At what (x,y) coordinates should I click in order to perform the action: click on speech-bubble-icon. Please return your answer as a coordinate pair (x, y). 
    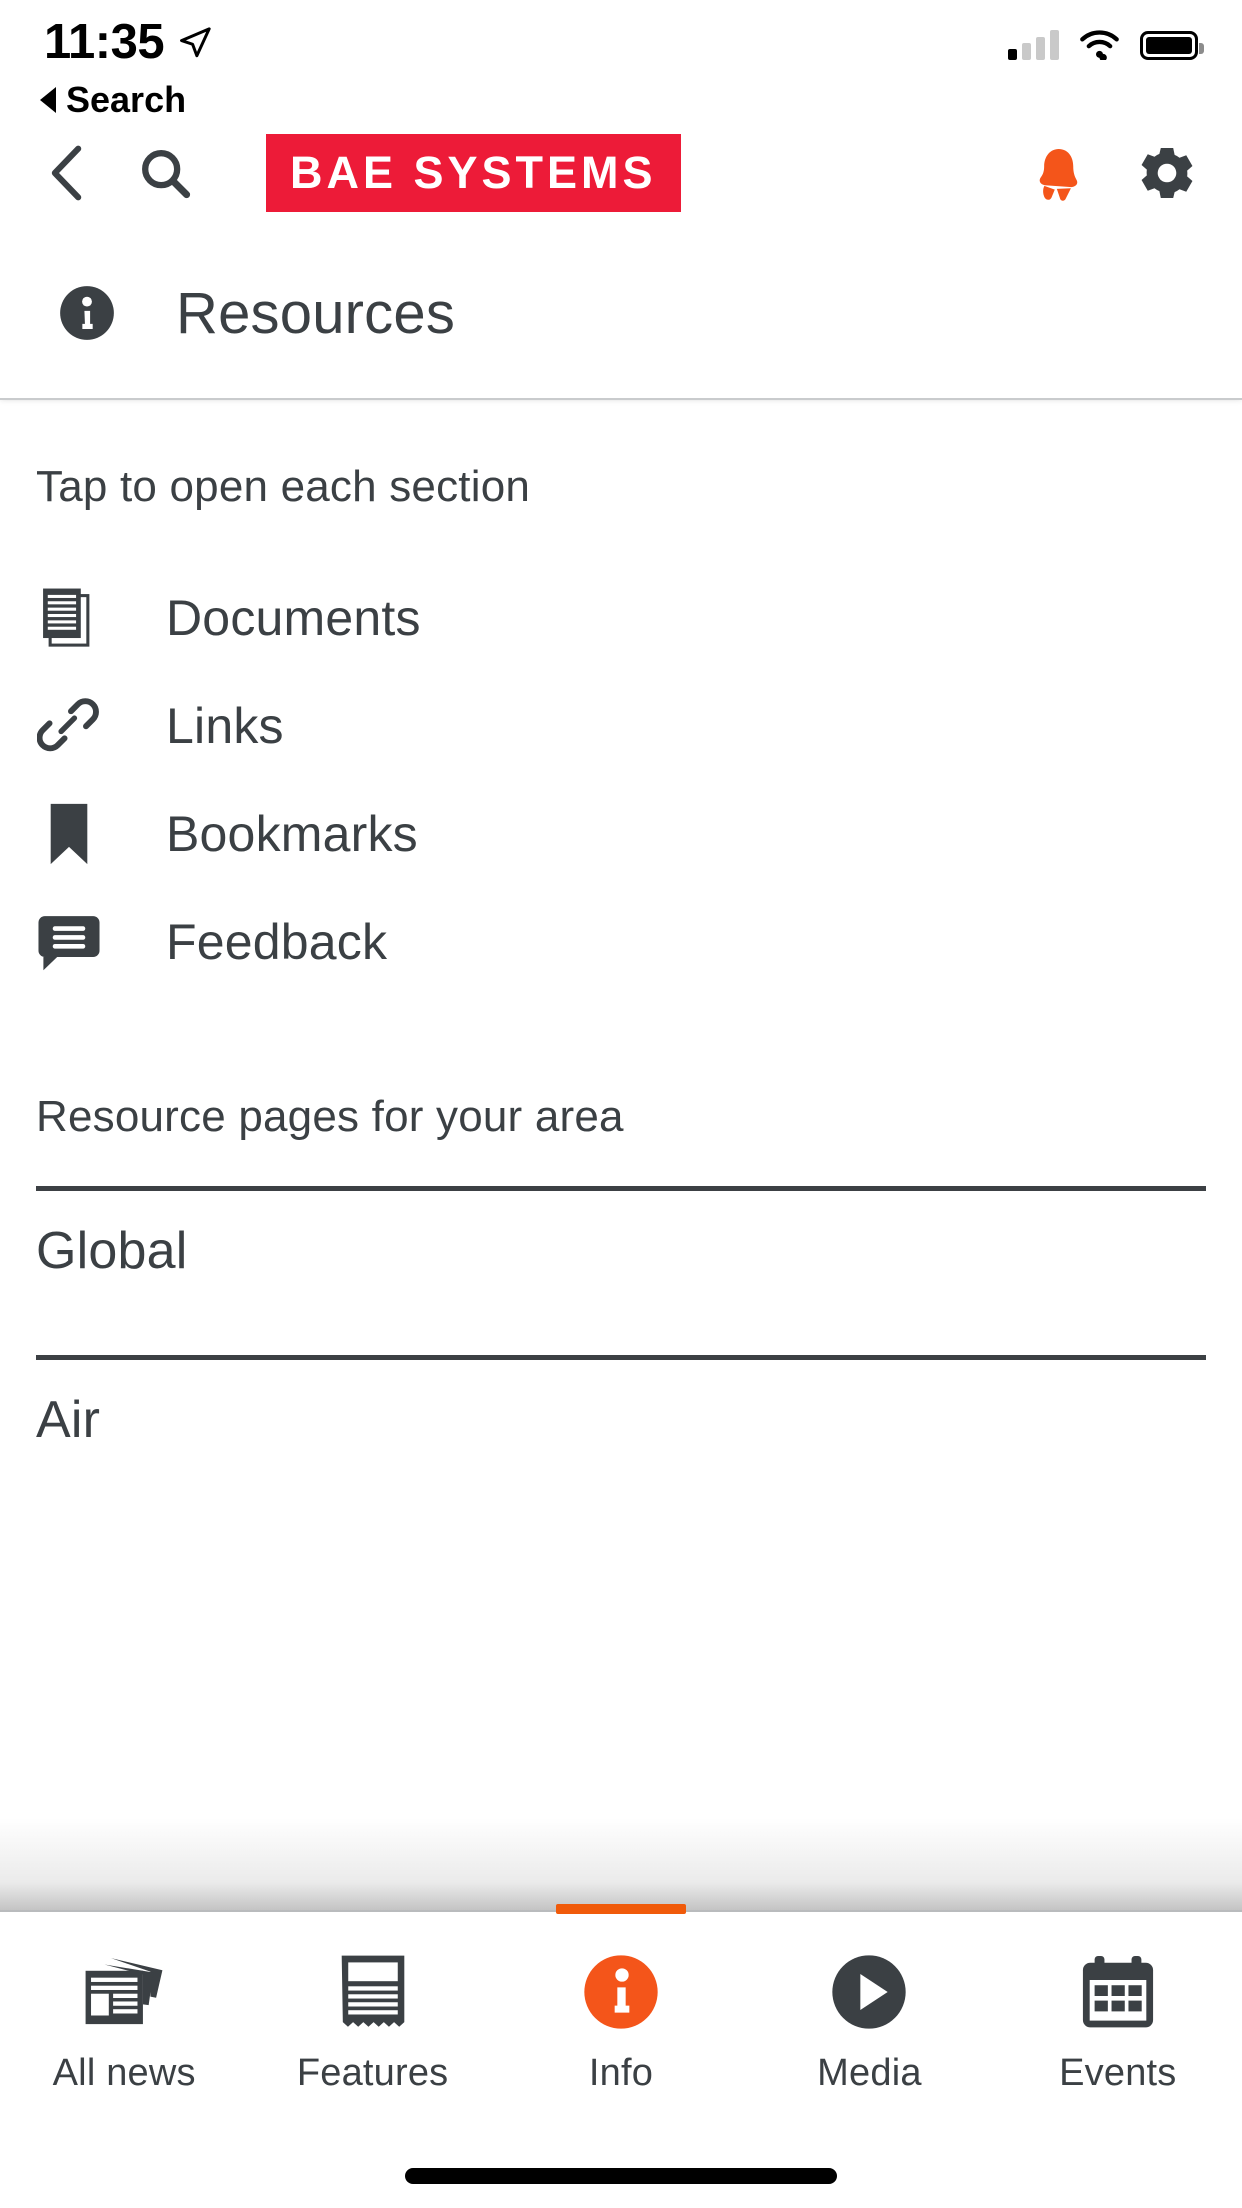
    Looking at the image, I should click on (69, 943).